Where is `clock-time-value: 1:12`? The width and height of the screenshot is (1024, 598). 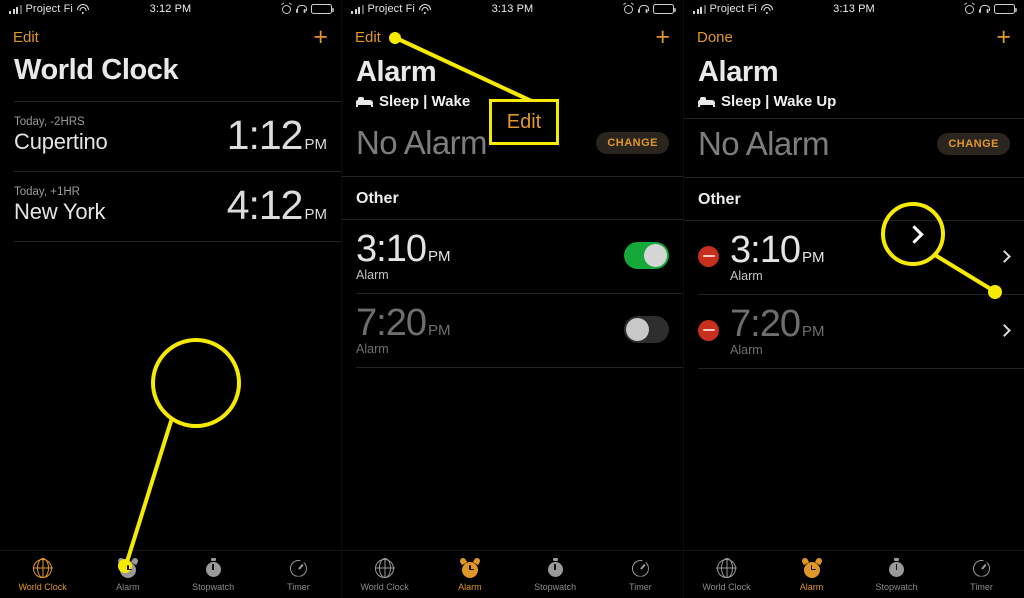
clock-time-value: 1:12 is located at coordinates (265, 135).